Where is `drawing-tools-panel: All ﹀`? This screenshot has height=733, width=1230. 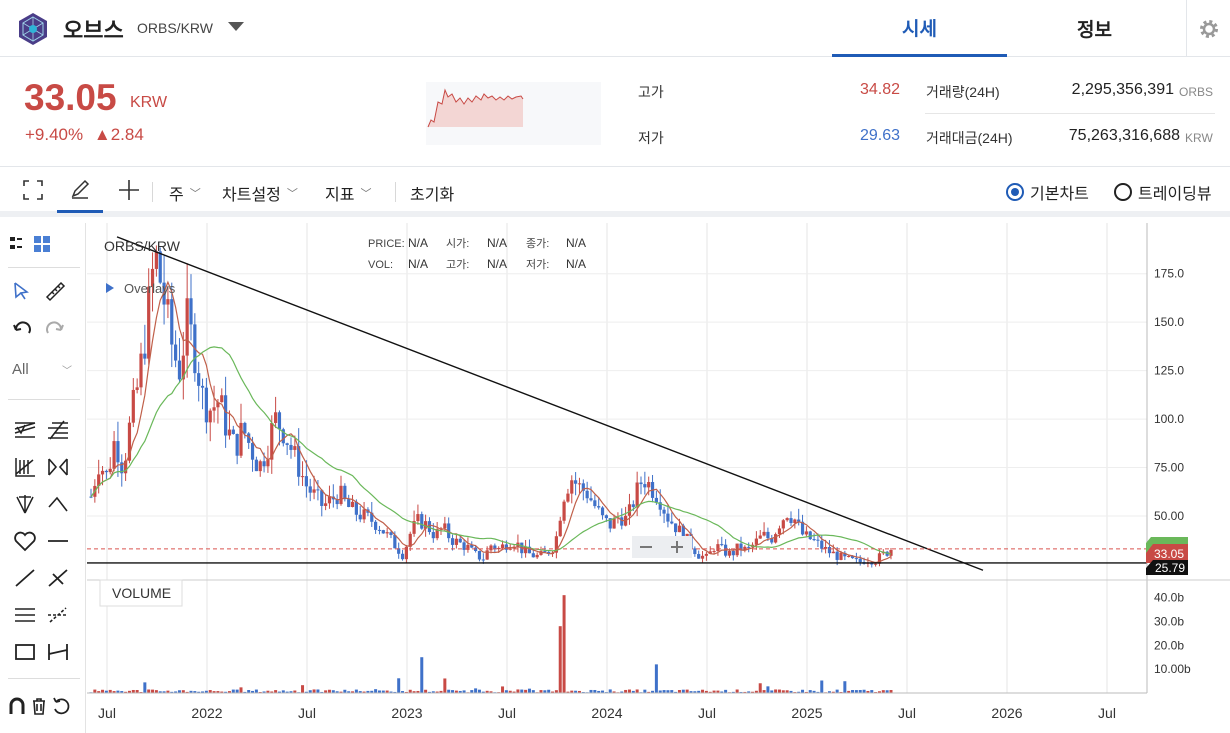
drawing-tools-panel: All ﹀ is located at coordinates (43, 478).